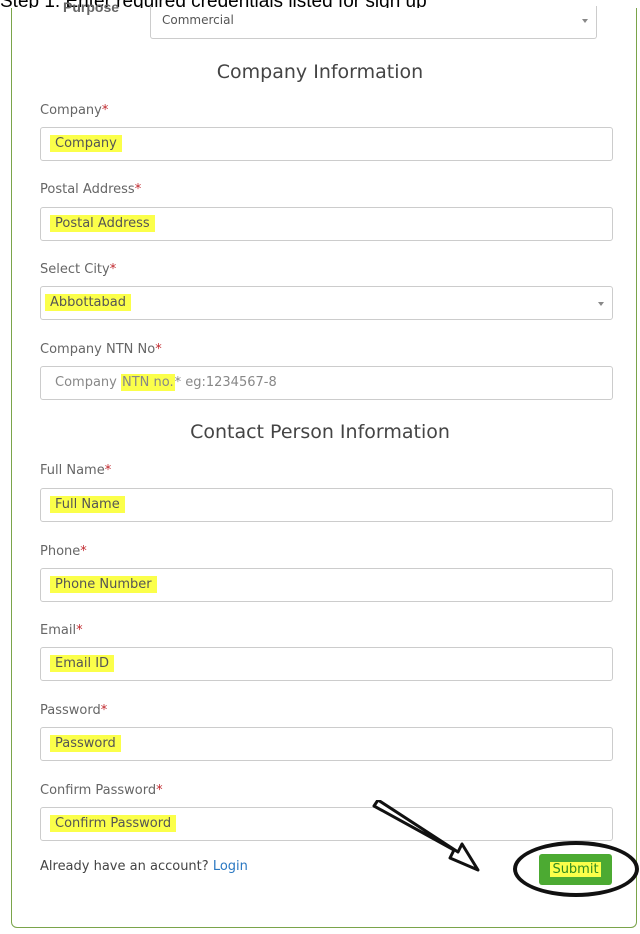  Describe the element at coordinates (85, 743) in the screenshot. I see `password-value: Password` at that location.